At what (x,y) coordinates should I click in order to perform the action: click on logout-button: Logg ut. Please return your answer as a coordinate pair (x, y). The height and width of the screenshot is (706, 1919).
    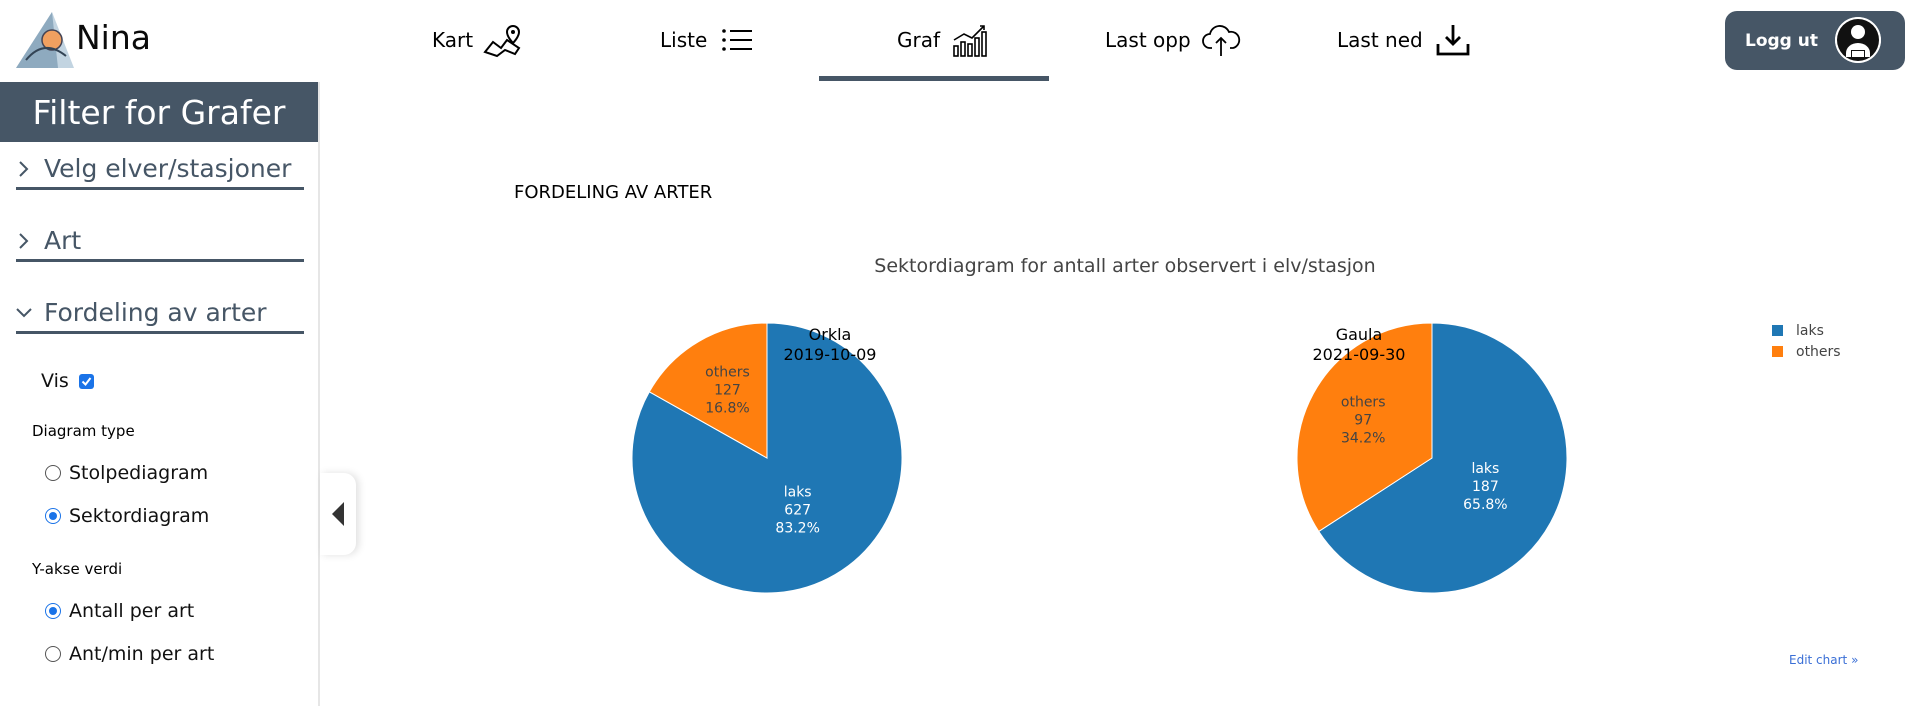
    Looking at the image, I should click on (1815, 40).